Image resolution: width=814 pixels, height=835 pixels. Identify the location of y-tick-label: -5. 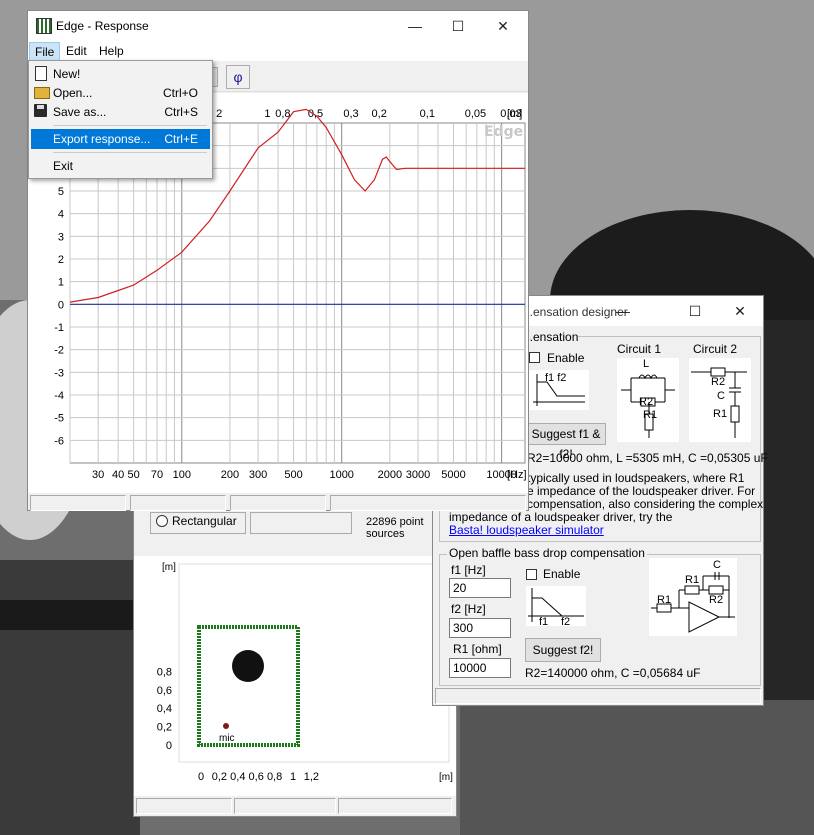
(59, 419).